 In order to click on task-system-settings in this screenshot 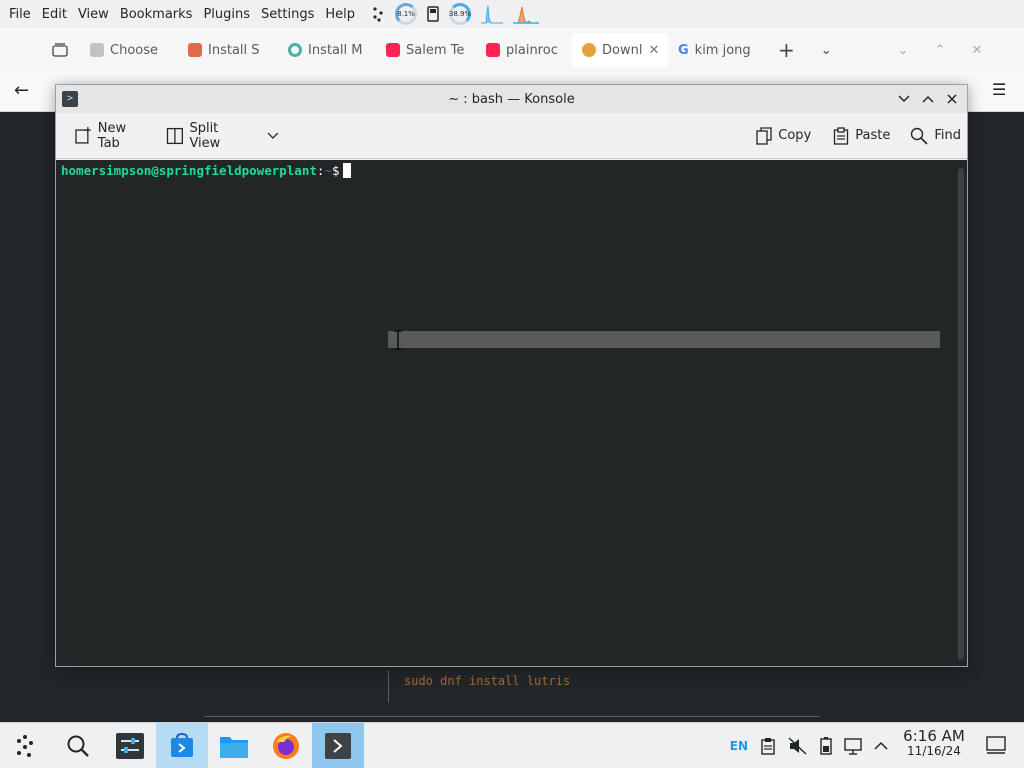, I will do `click(130, 745)`.